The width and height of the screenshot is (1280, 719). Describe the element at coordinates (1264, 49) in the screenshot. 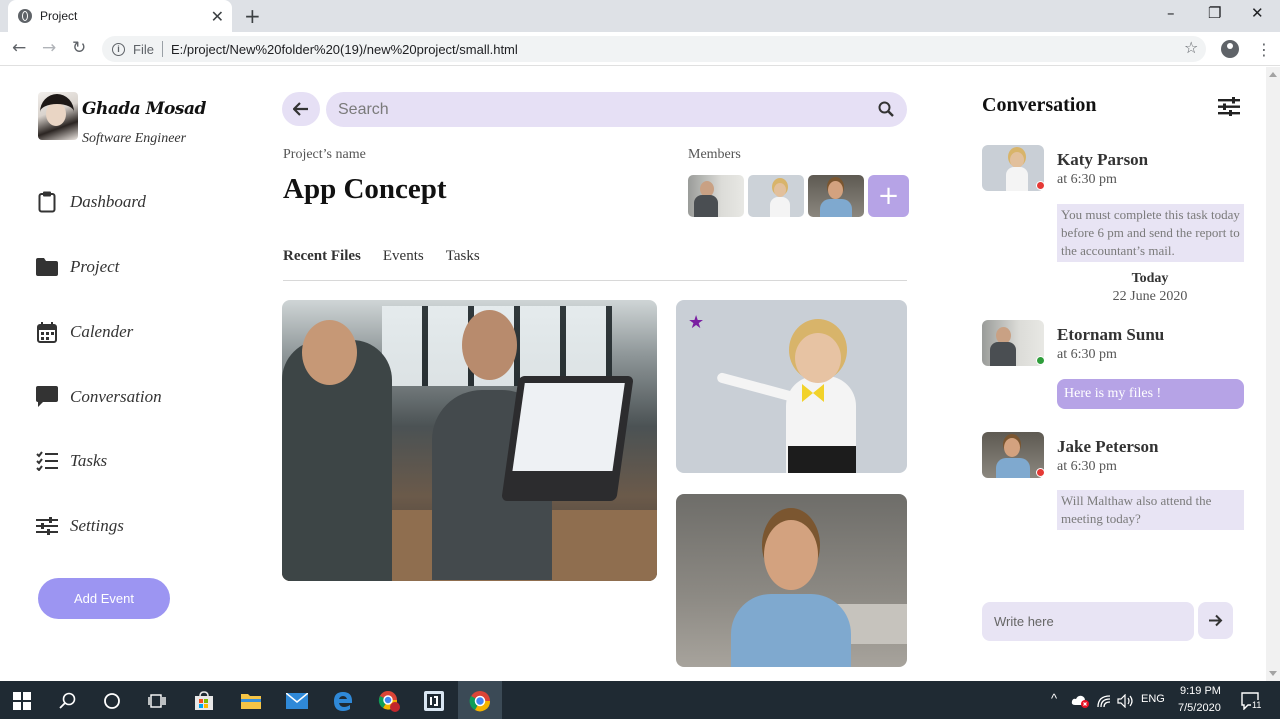

I see `menu-kebab-icon: ⋮` at that location.